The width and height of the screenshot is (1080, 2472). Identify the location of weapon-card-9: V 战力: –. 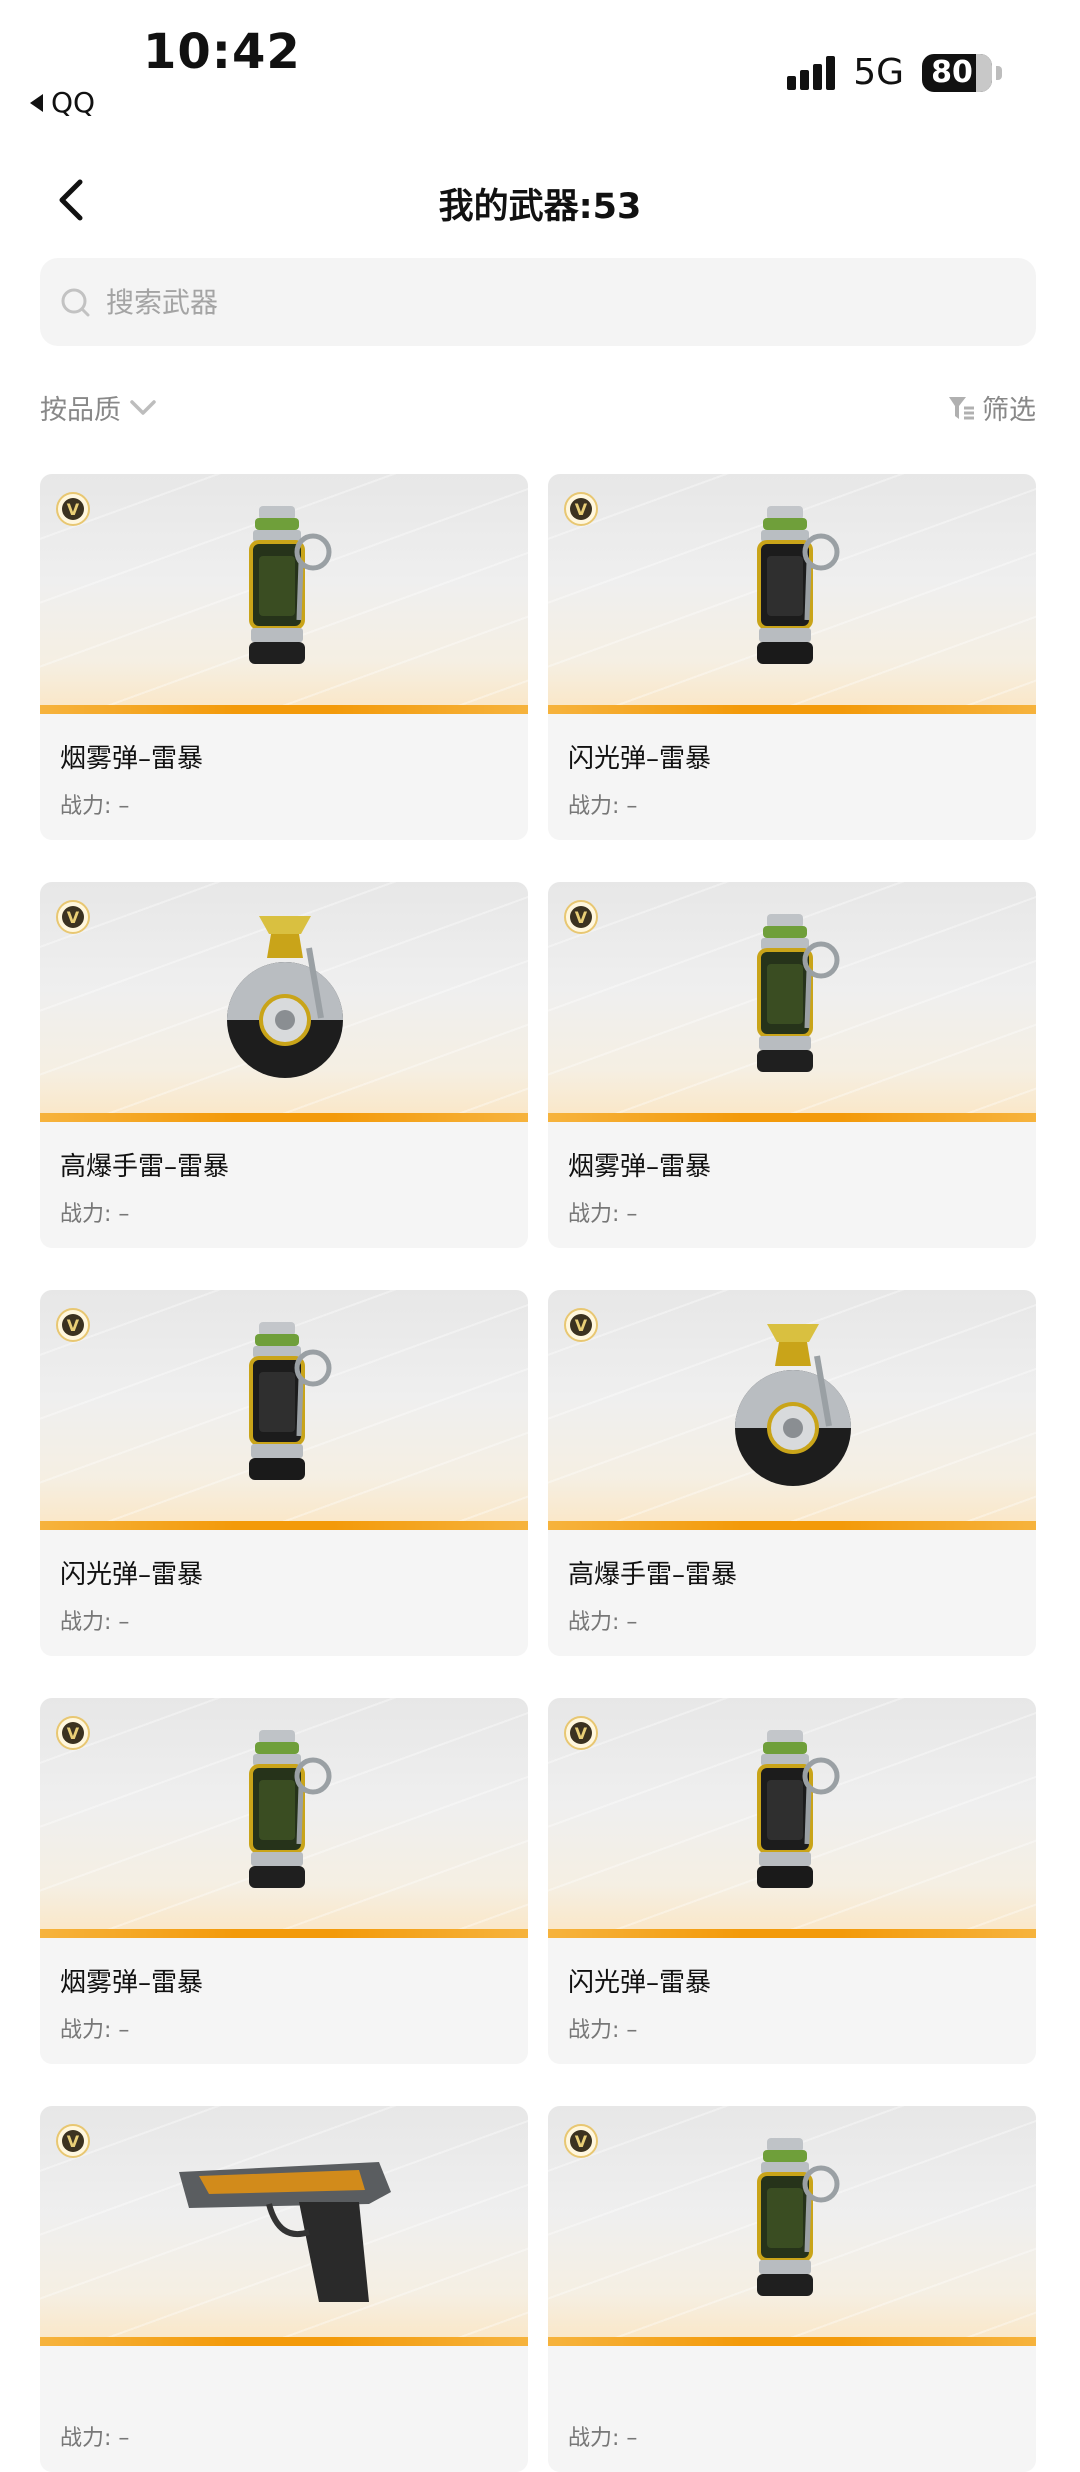
(284, 2289).